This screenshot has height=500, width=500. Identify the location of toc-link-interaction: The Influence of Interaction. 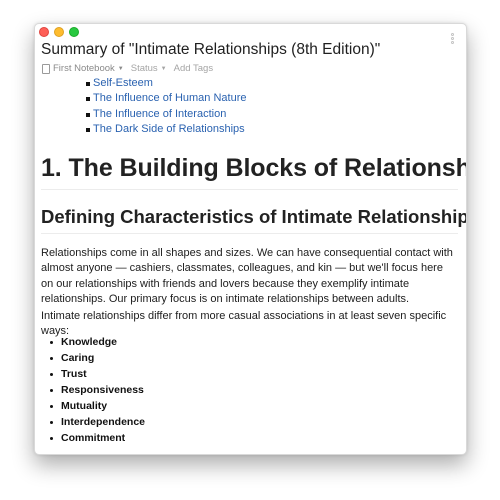
(159, 114).